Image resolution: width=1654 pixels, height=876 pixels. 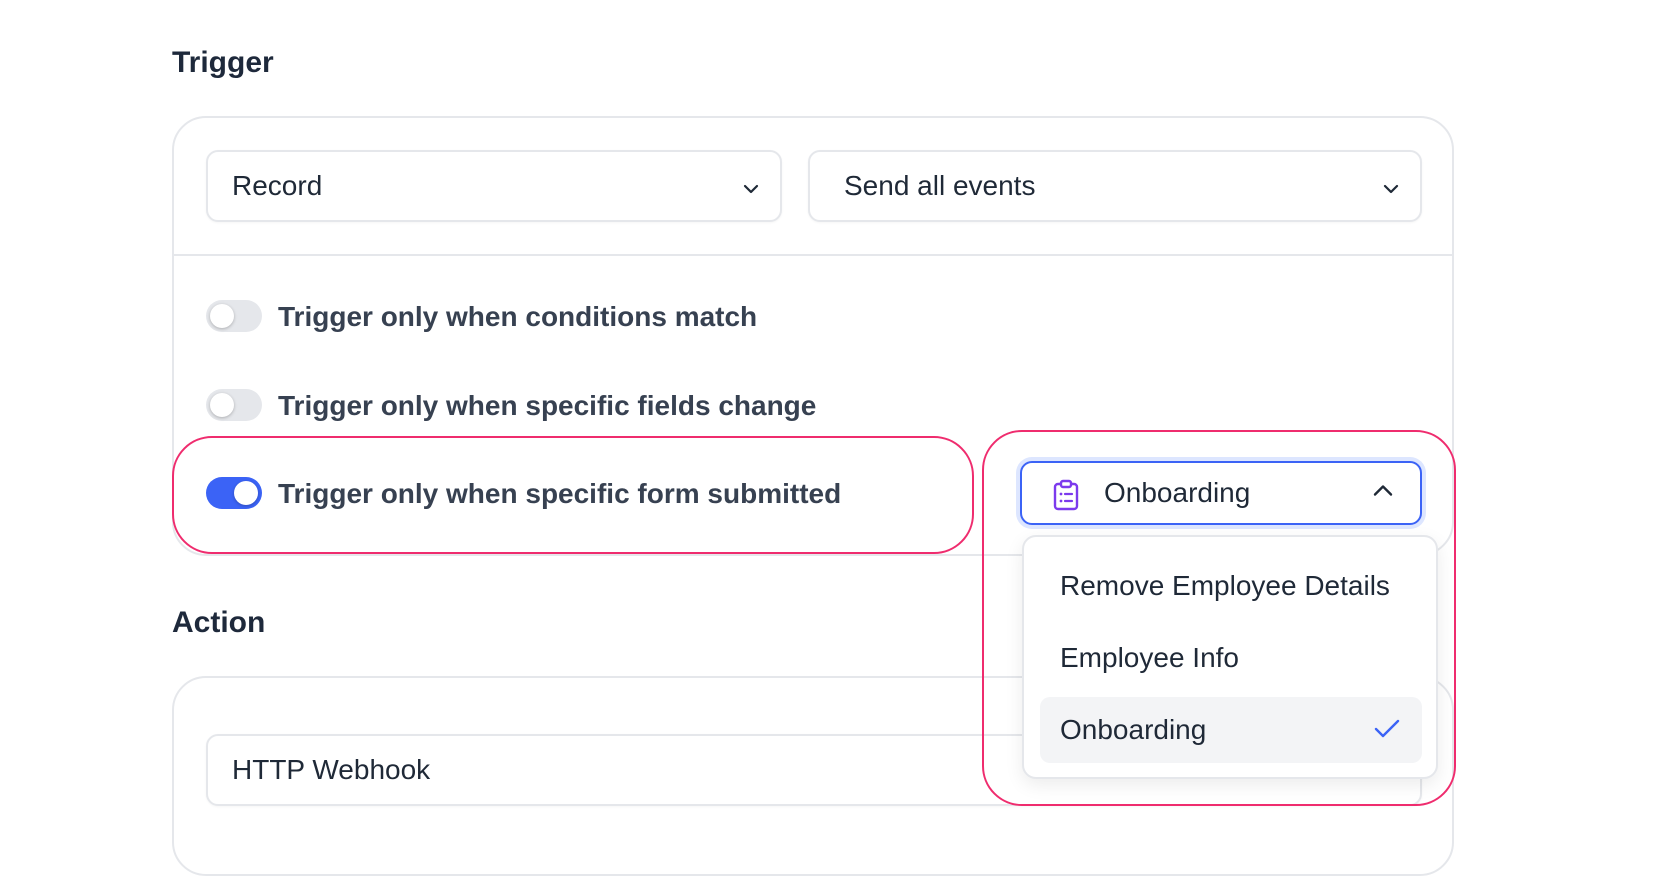 What do you see at coordinates (277, 185) in the screenshot?
I see `record-select-value: Record` at bounding box center [277, 185].